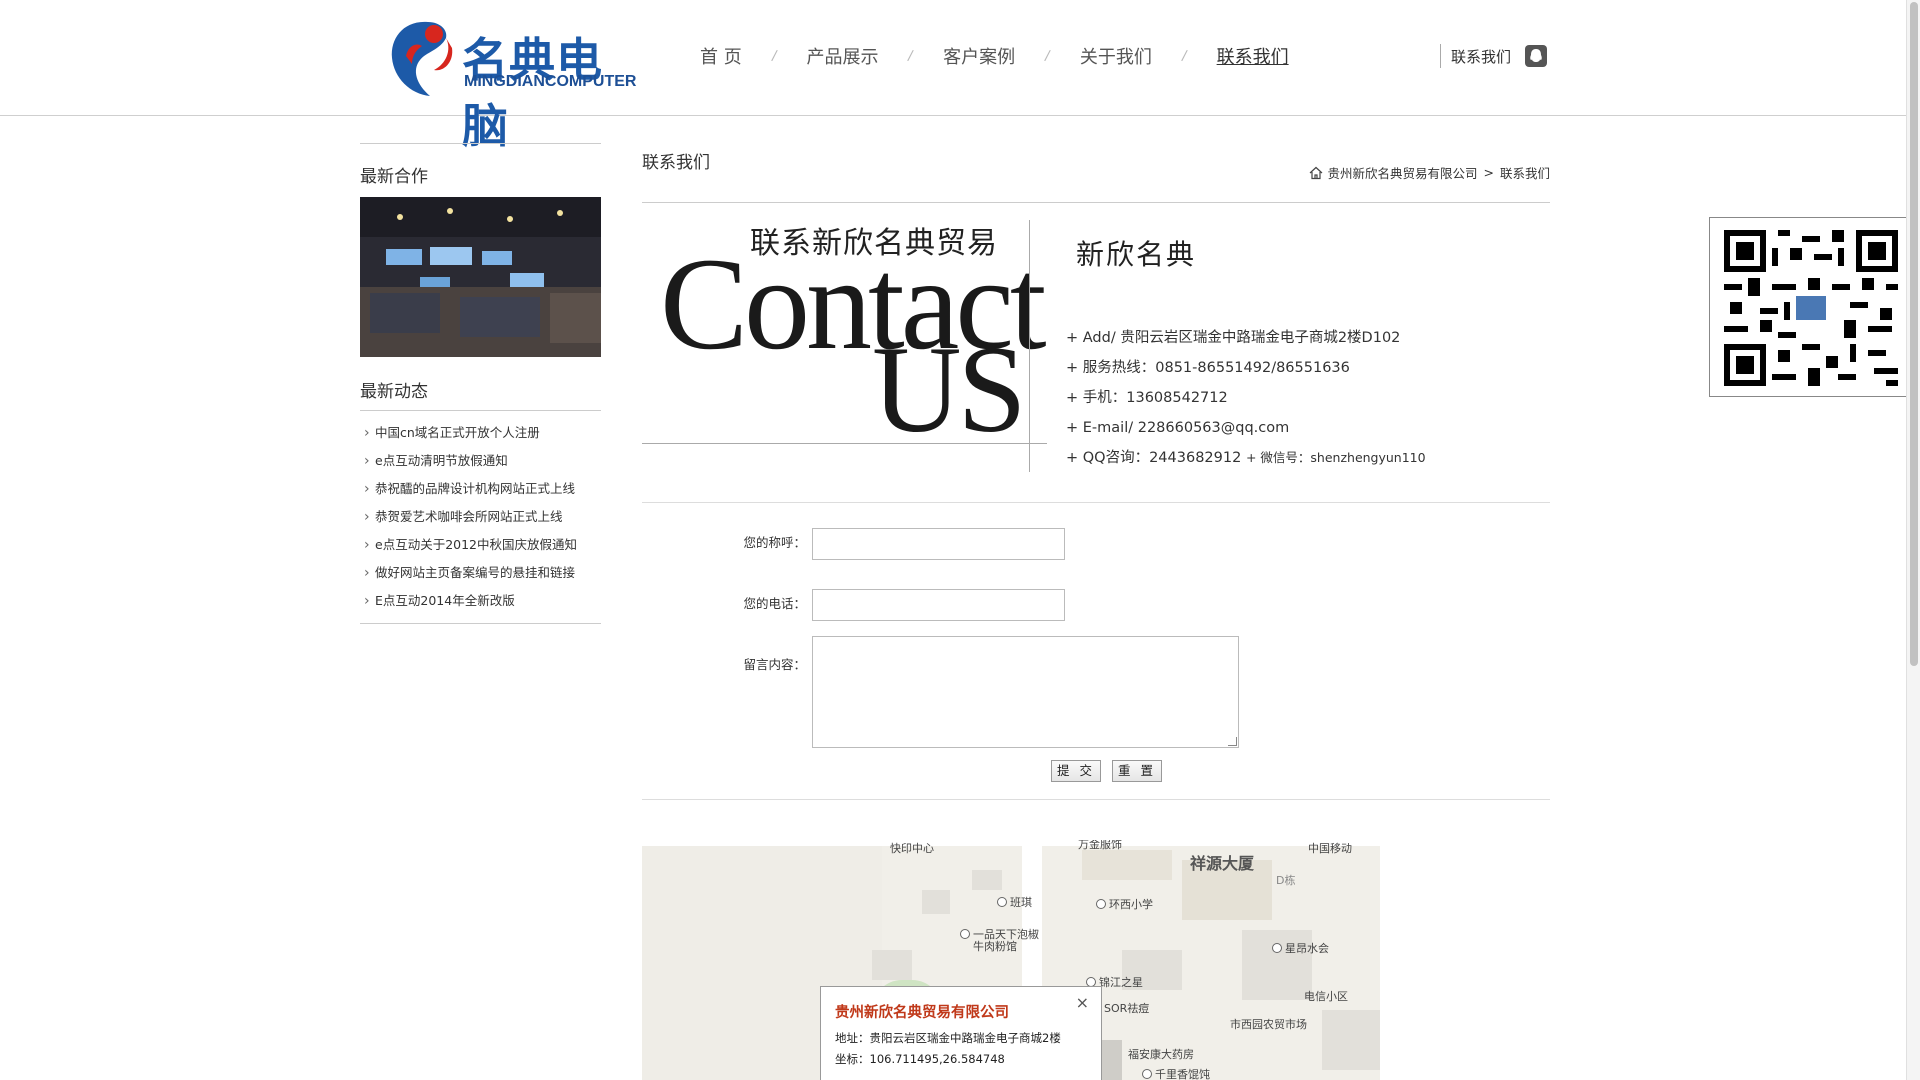 The image size is (1920, 1080). What do you see at coordinates (1914, 334) in the screenshot?
I see `scrollbar-thumb` at bounding box center [1914, 334].